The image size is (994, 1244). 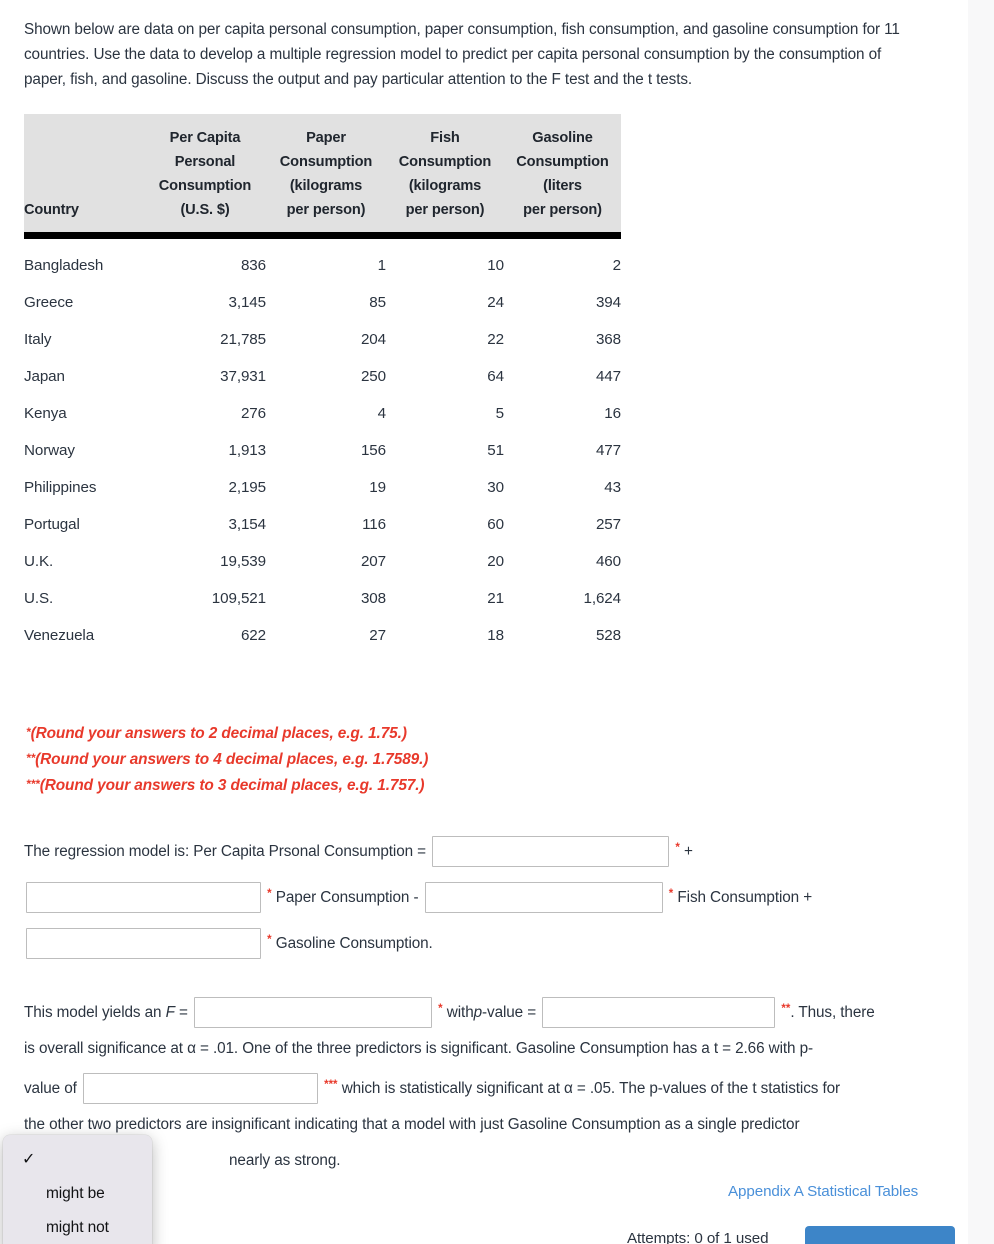 I want to click on hdr-fi-l3: (kilograms, so click(x=445, y=186).